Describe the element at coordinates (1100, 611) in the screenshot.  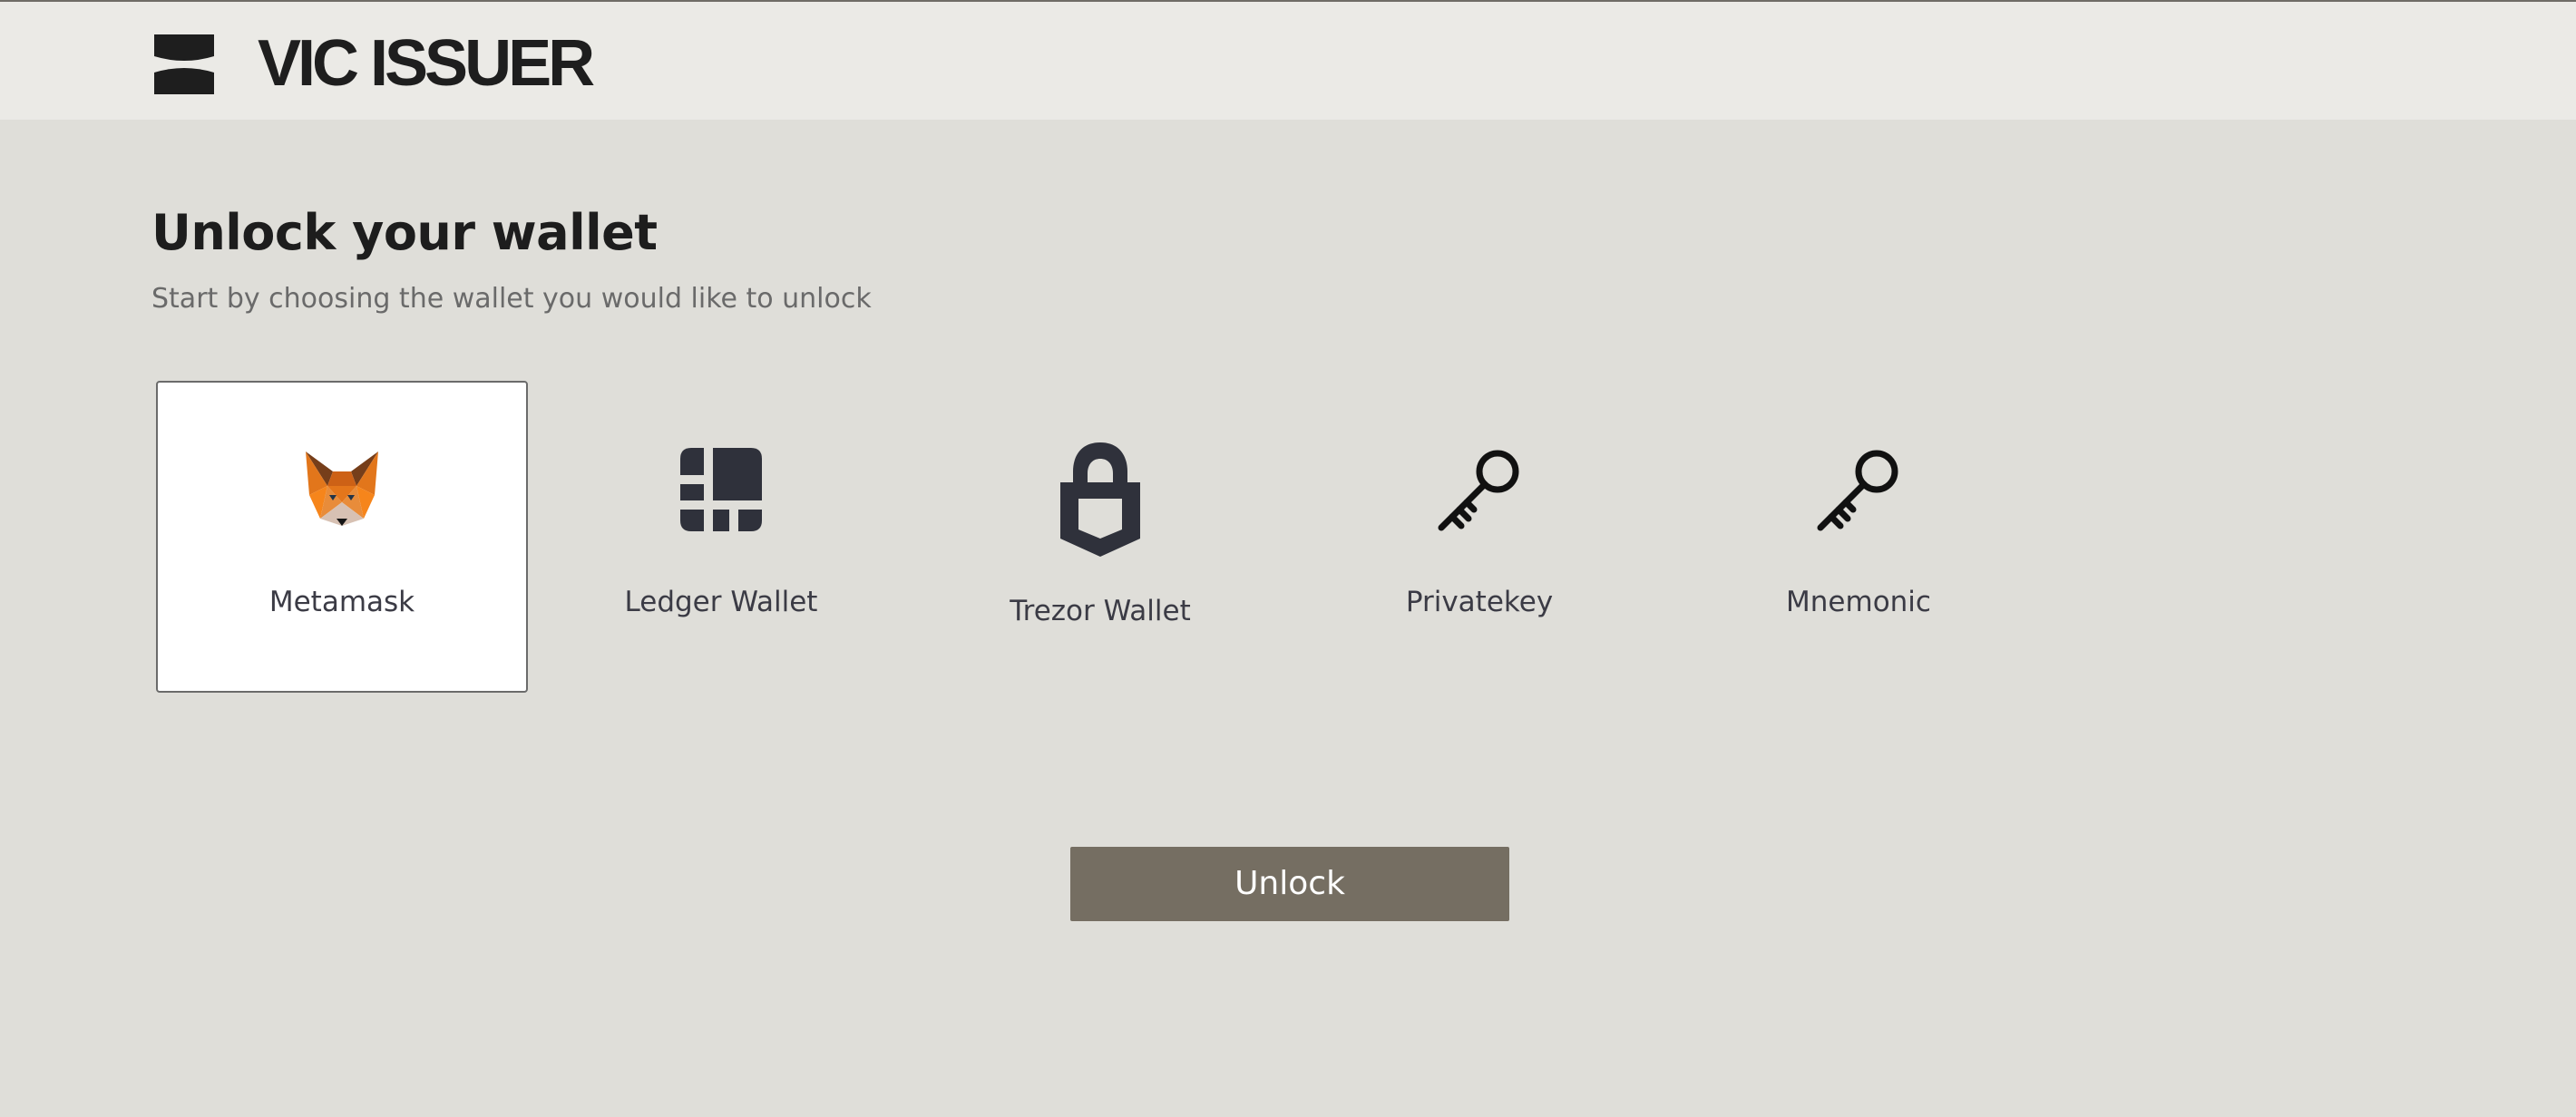
I see `wallet-label: Trezor Wallet` at that location.